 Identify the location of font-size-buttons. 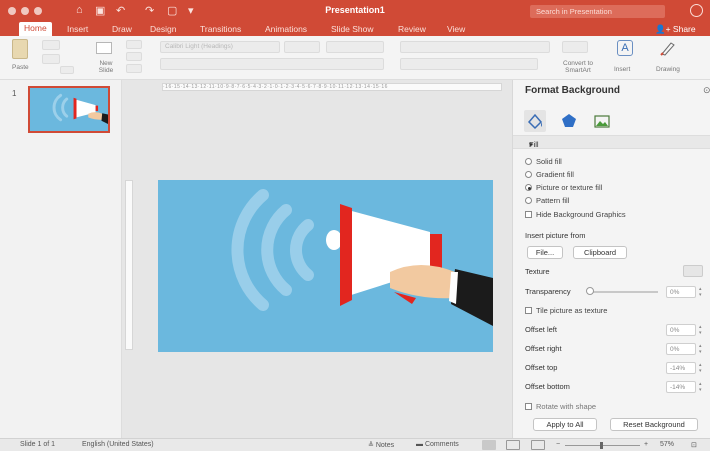
(355, 47).